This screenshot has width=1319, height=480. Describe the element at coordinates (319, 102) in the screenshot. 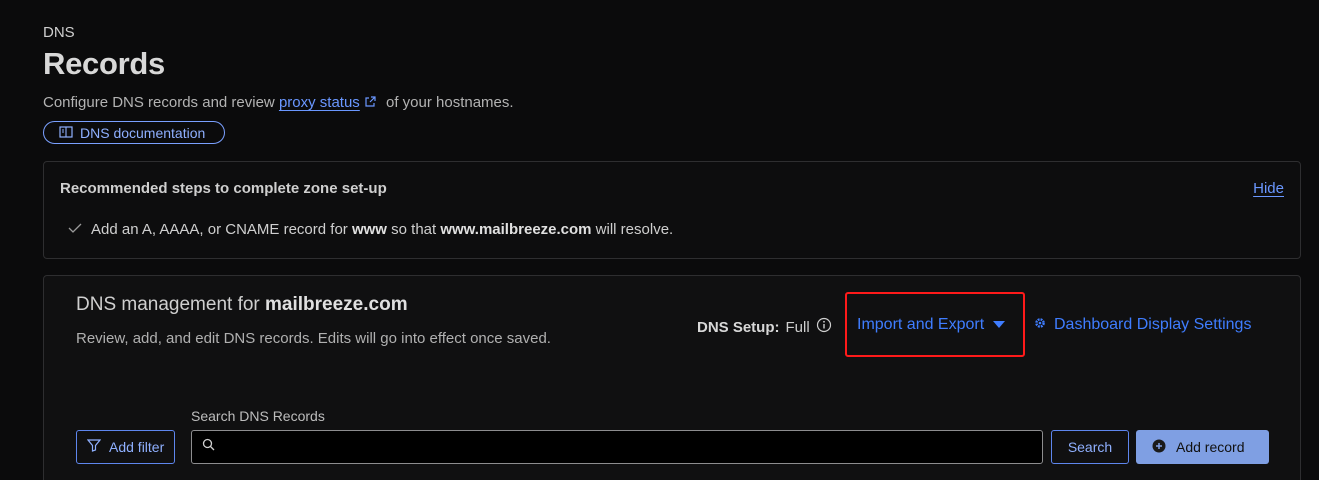

I see `proxy-status-link: proxy status` at that location.